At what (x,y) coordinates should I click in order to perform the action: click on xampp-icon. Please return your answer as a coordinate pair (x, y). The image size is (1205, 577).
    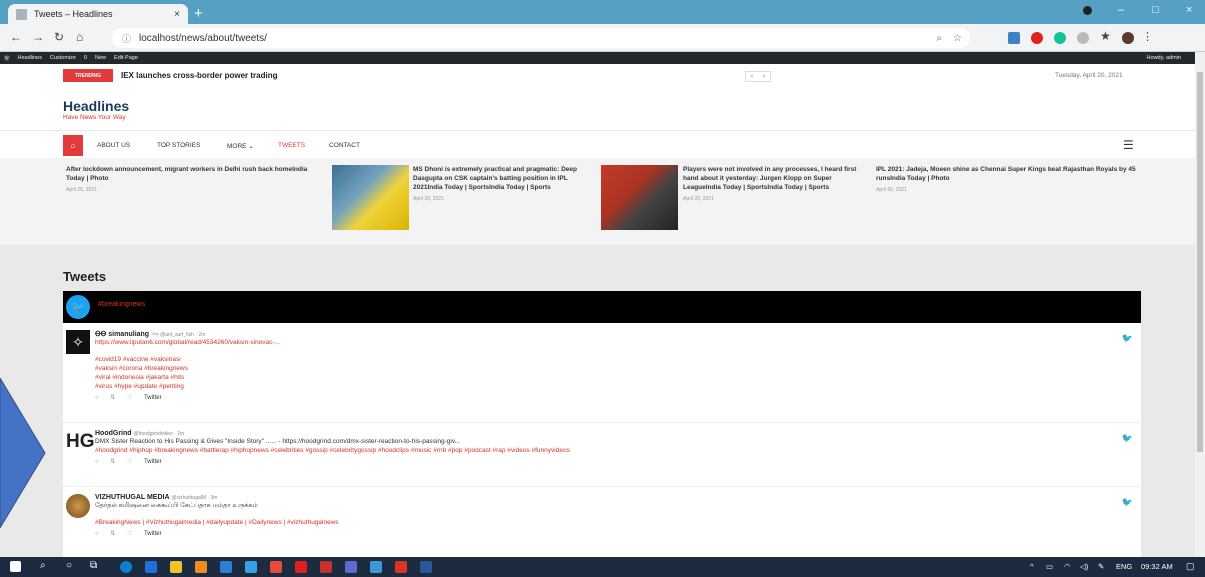
    Looking at the image, I should click on (201, 567).